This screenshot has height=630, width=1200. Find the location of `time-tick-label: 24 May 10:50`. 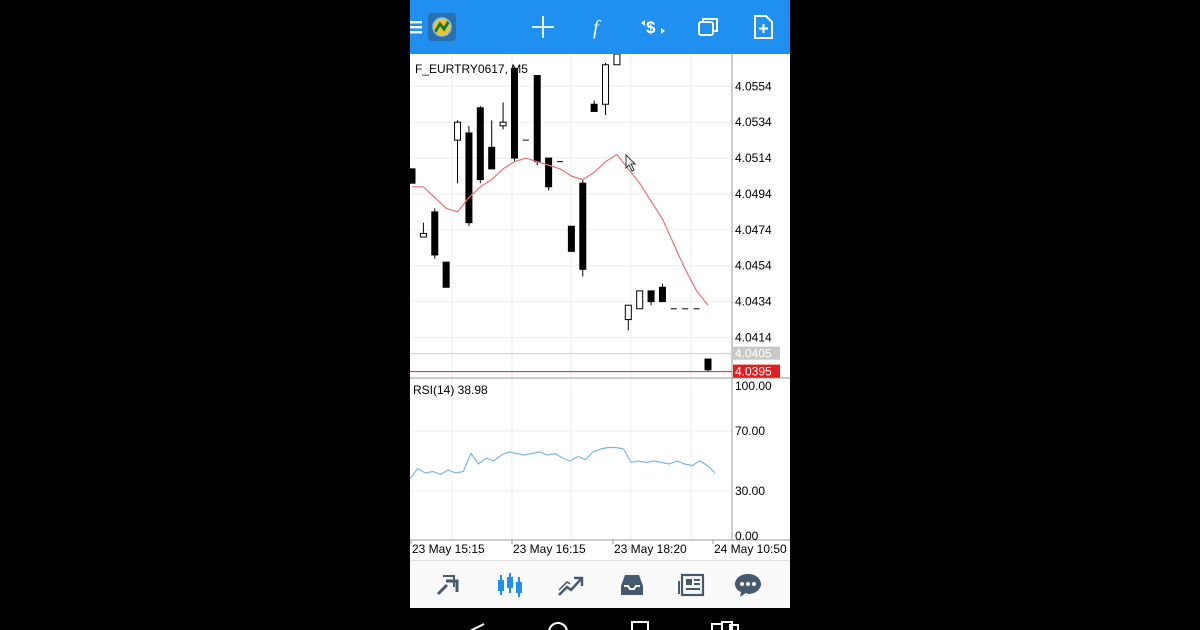

time-tick-label: 24 May 10:50 is located at coordinates (750, 549).